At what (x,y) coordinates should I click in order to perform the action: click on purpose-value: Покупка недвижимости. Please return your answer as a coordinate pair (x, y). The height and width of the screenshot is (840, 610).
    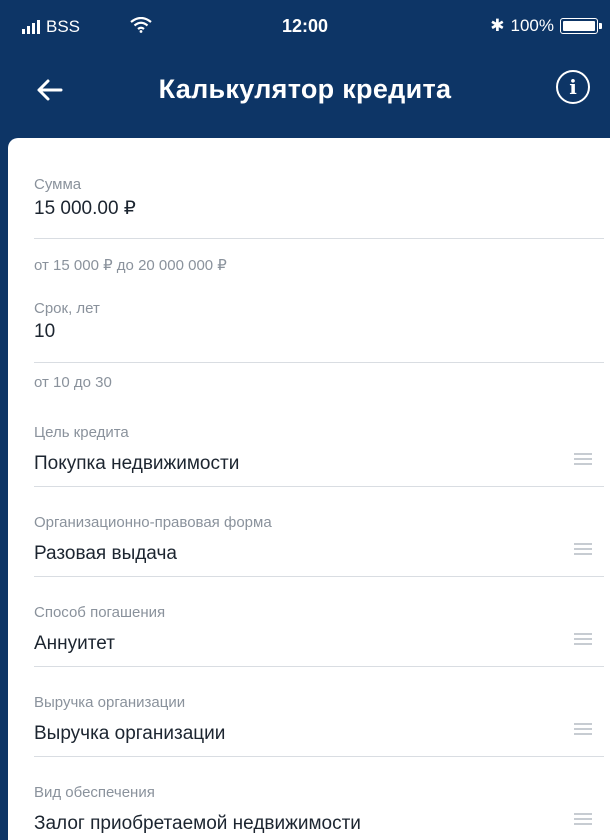
    Looking at the image, I should click on (137, 463).